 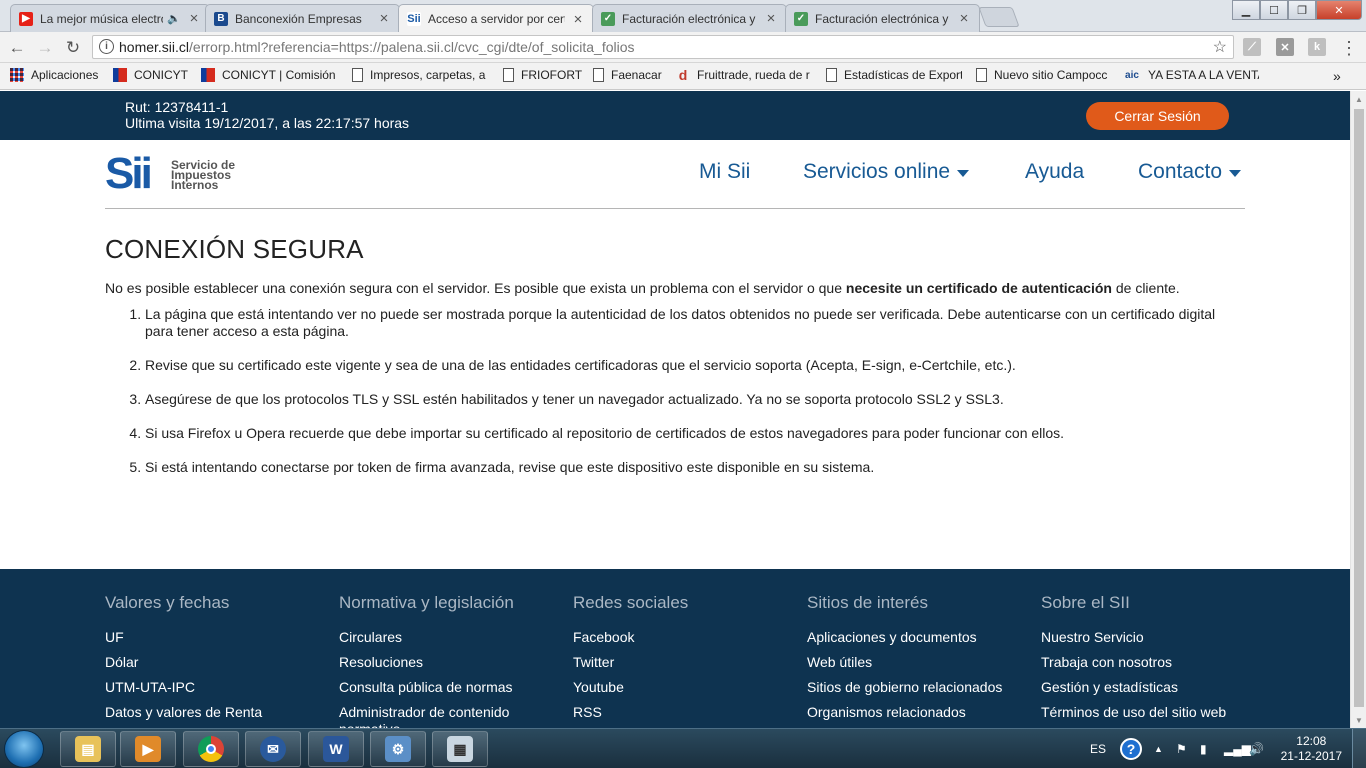 I want to click on system-clock: 12:08 21-12-2017, so click(x=1311, y=749).